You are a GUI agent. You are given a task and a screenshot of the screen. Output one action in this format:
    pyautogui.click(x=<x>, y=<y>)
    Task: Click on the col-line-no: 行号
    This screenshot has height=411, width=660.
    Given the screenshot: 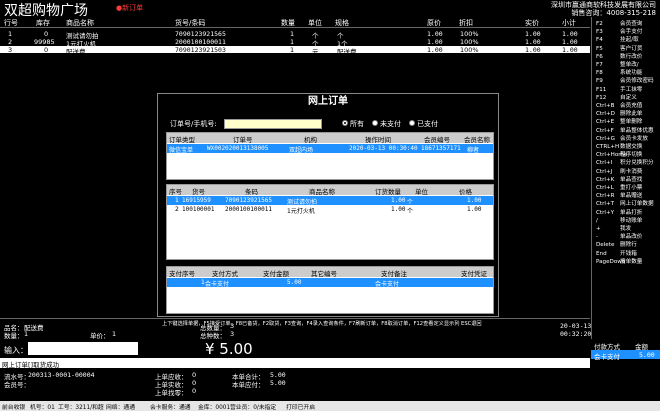 What is the action you would take?
    pyautogui.click(x=11, y=23)
    